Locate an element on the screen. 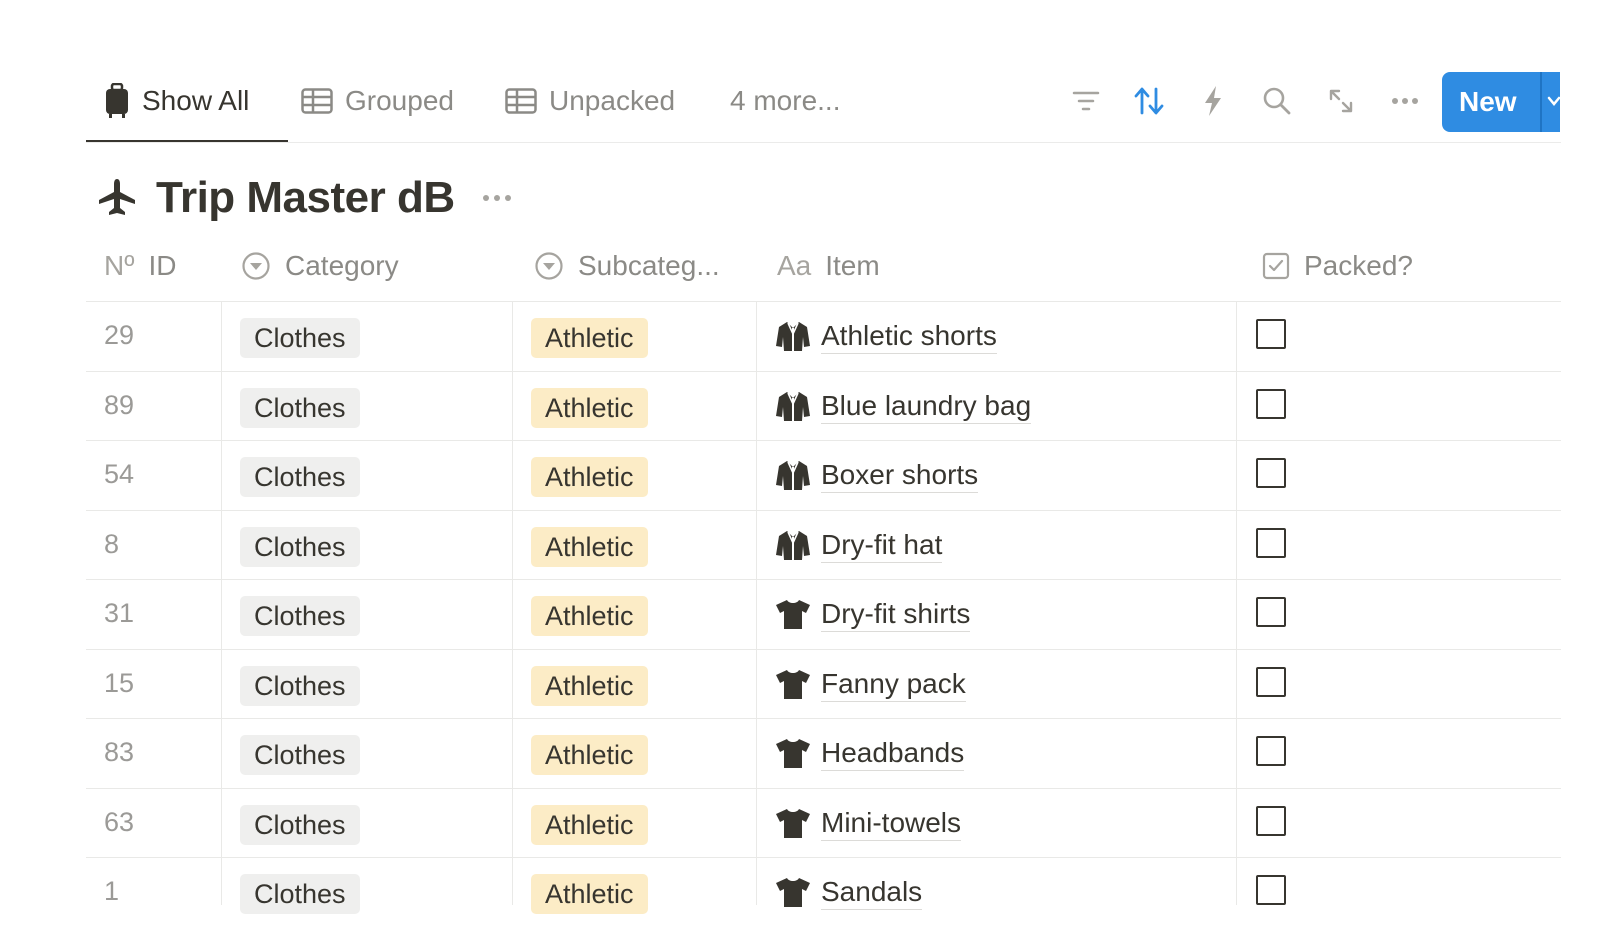  tab-show-all-label: Show All is located at coordinates (196, 100).